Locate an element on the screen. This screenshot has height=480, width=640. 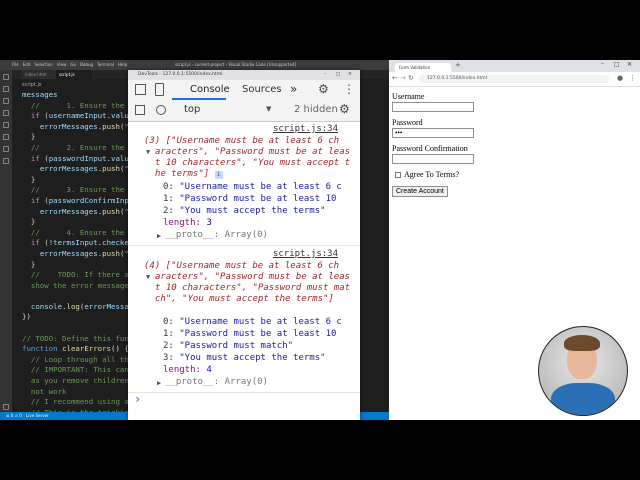
breadcrumb: script.js is located at coordinates (32, 85).